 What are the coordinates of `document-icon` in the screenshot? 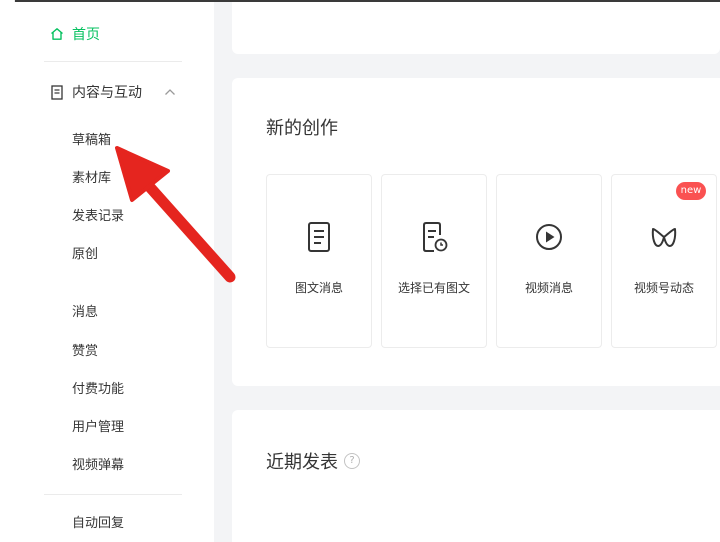 It's located at (57, 92).